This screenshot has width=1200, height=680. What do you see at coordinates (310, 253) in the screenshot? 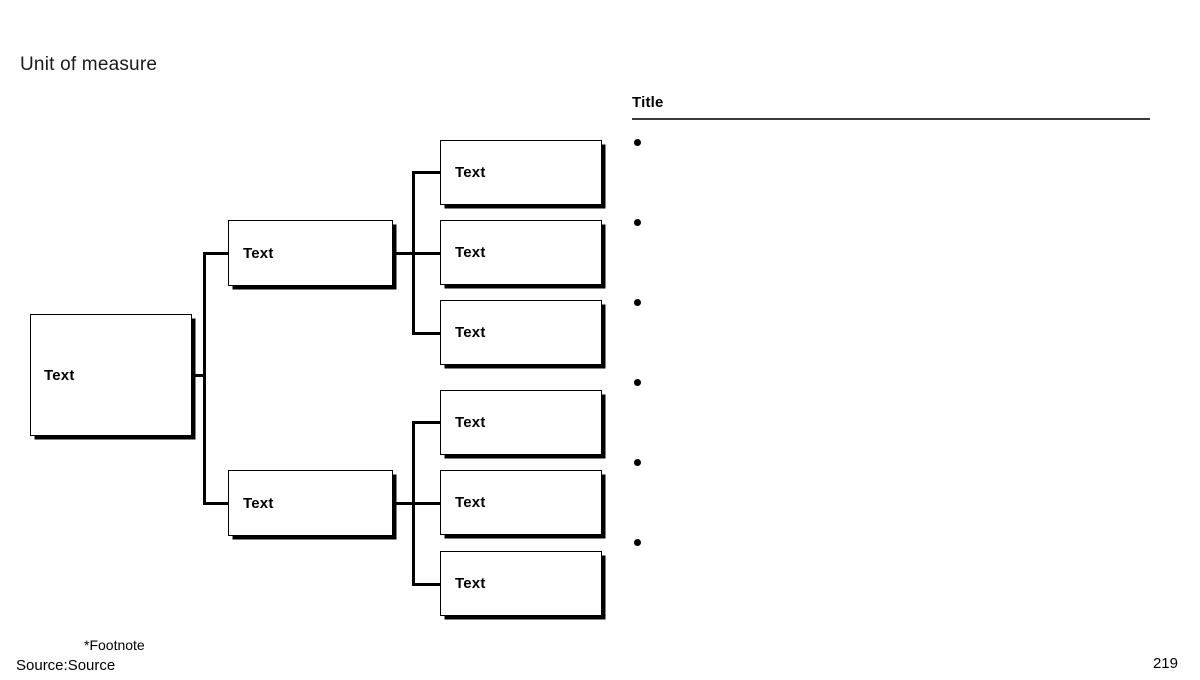
I see `tree-node-level2-1: Text` at bounding box center [310, 253].